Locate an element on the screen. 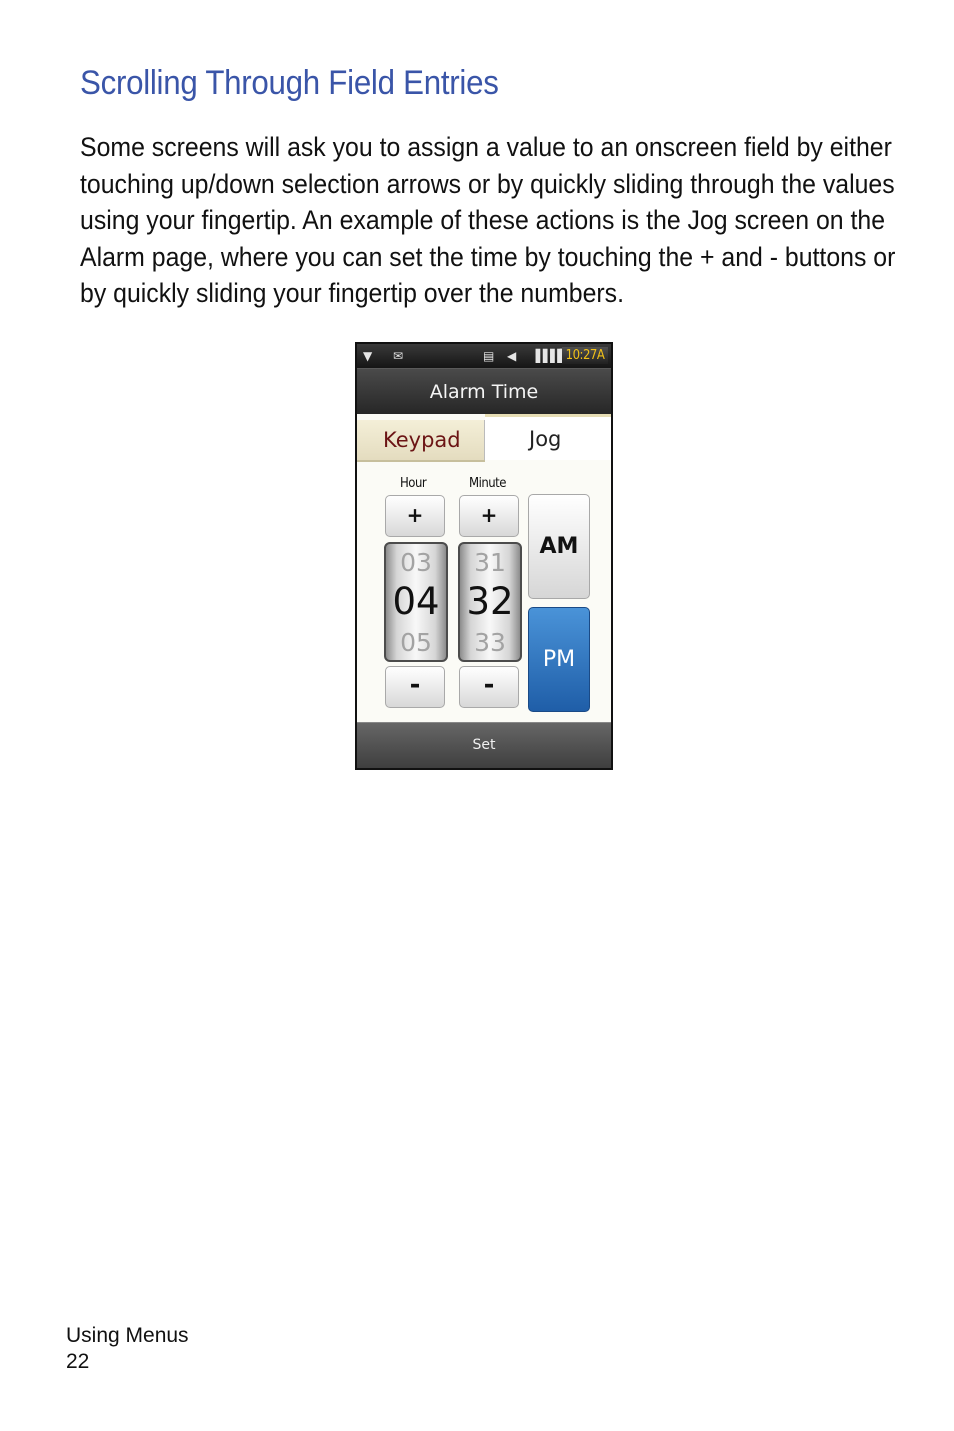  tab-jog: Jog is located at coordinates (548, 437).